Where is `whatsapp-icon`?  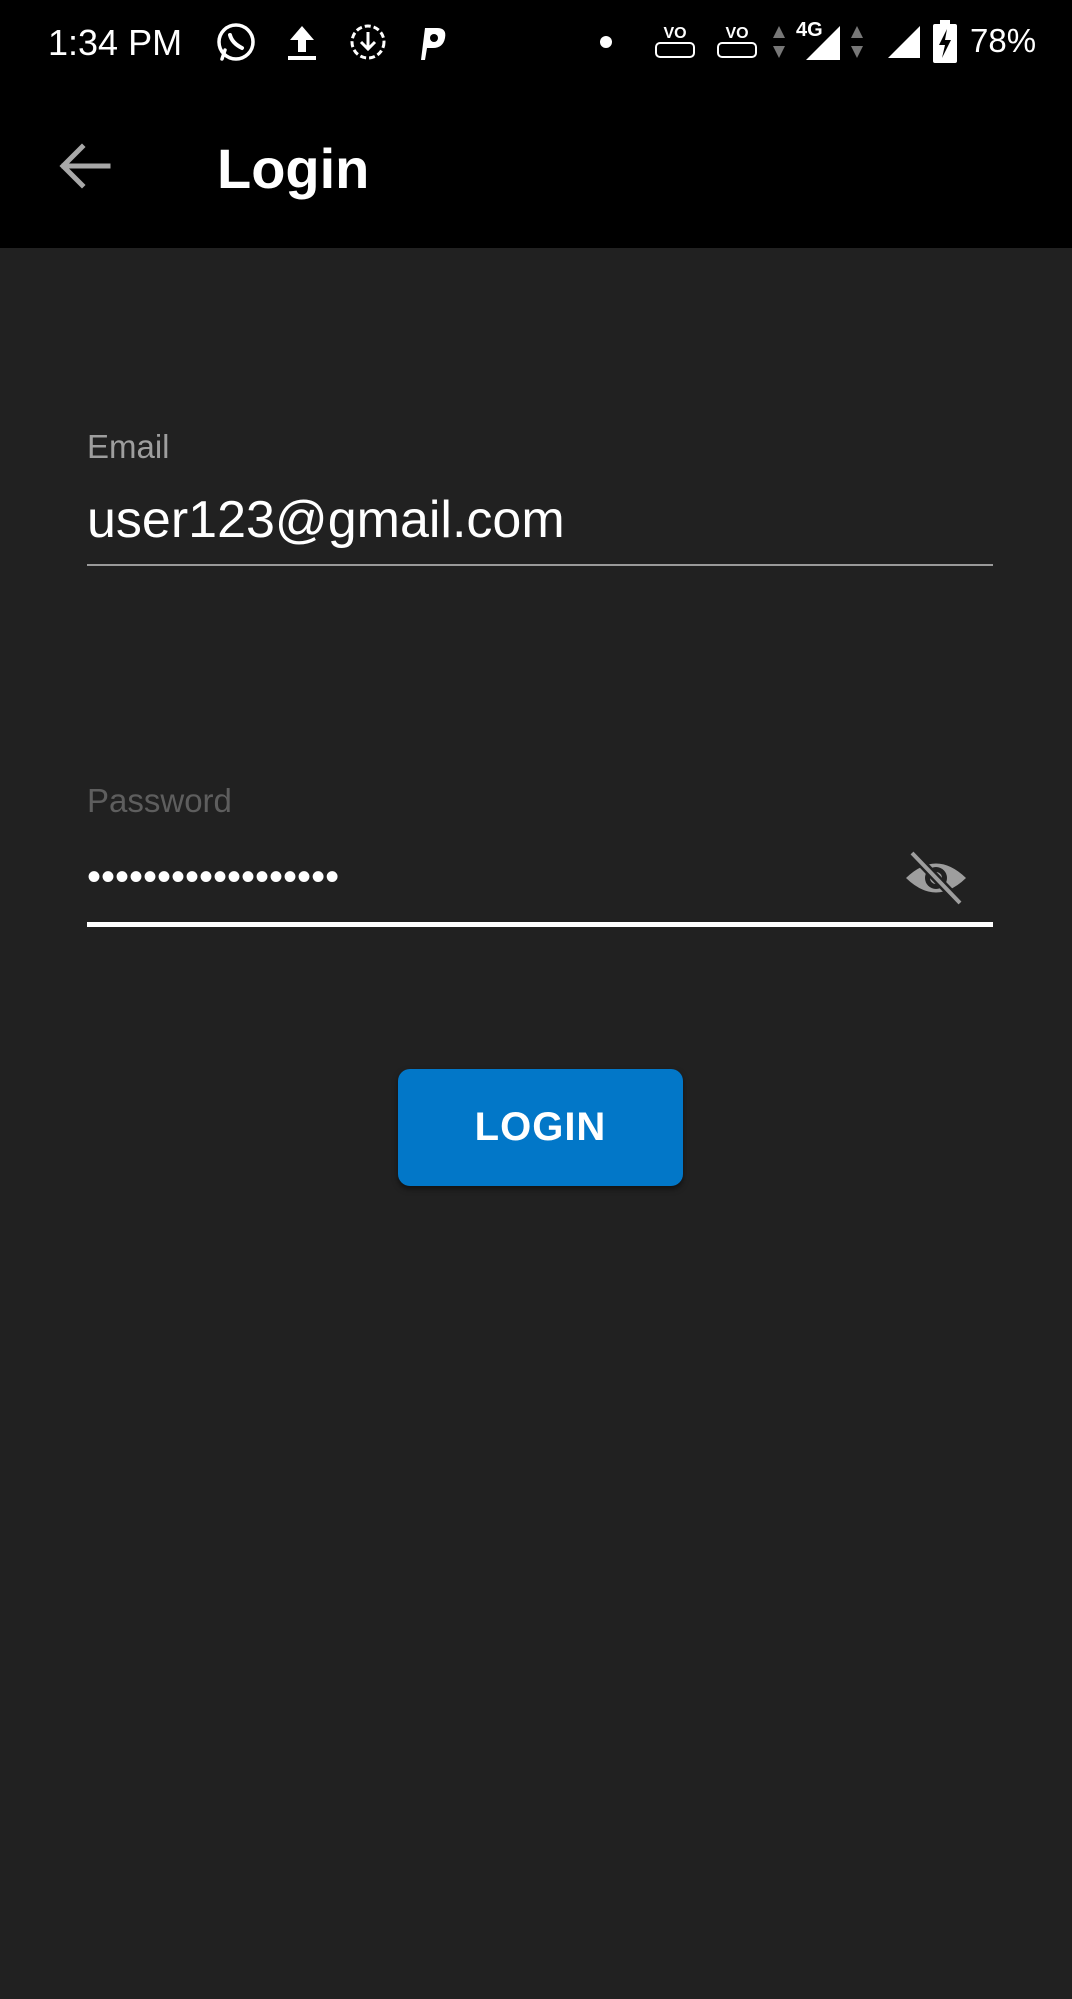
whatsapp-icon is located at coordinates (236, 42).